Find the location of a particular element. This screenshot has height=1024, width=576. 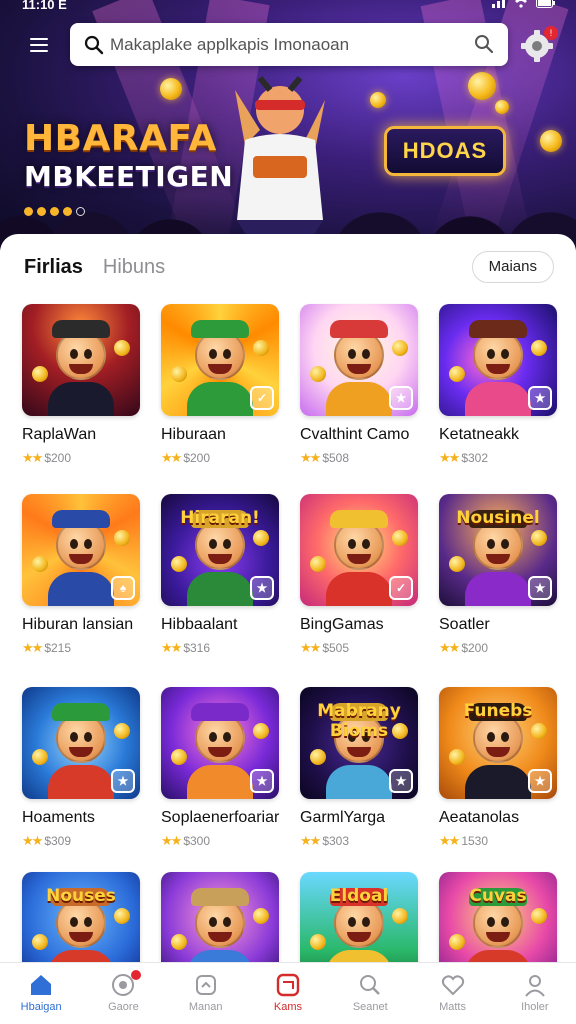

game-card: Funebs ★ Aeatanolas ★★ 1530 is located at coordinates (500, 768).